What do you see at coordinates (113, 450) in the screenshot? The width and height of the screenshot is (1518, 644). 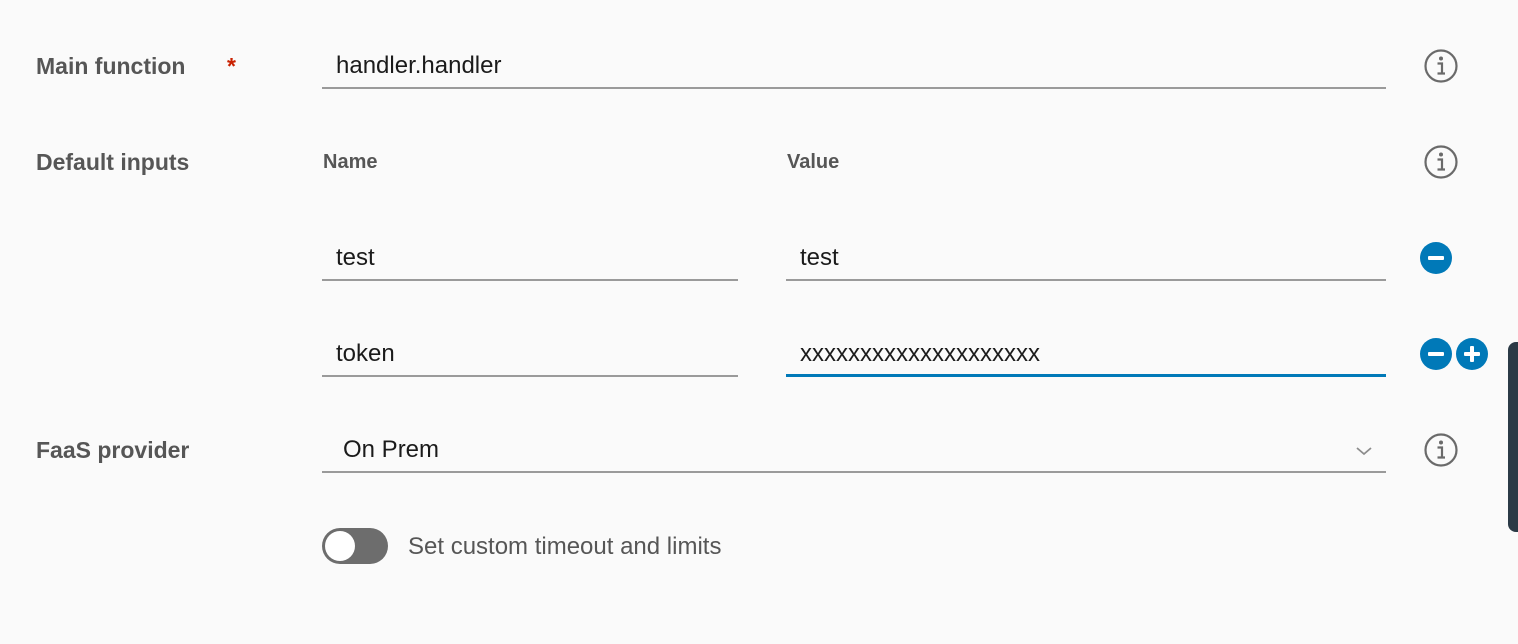 I see `faas-provider-label: FaaS provider` at bounding box center [113, 450].